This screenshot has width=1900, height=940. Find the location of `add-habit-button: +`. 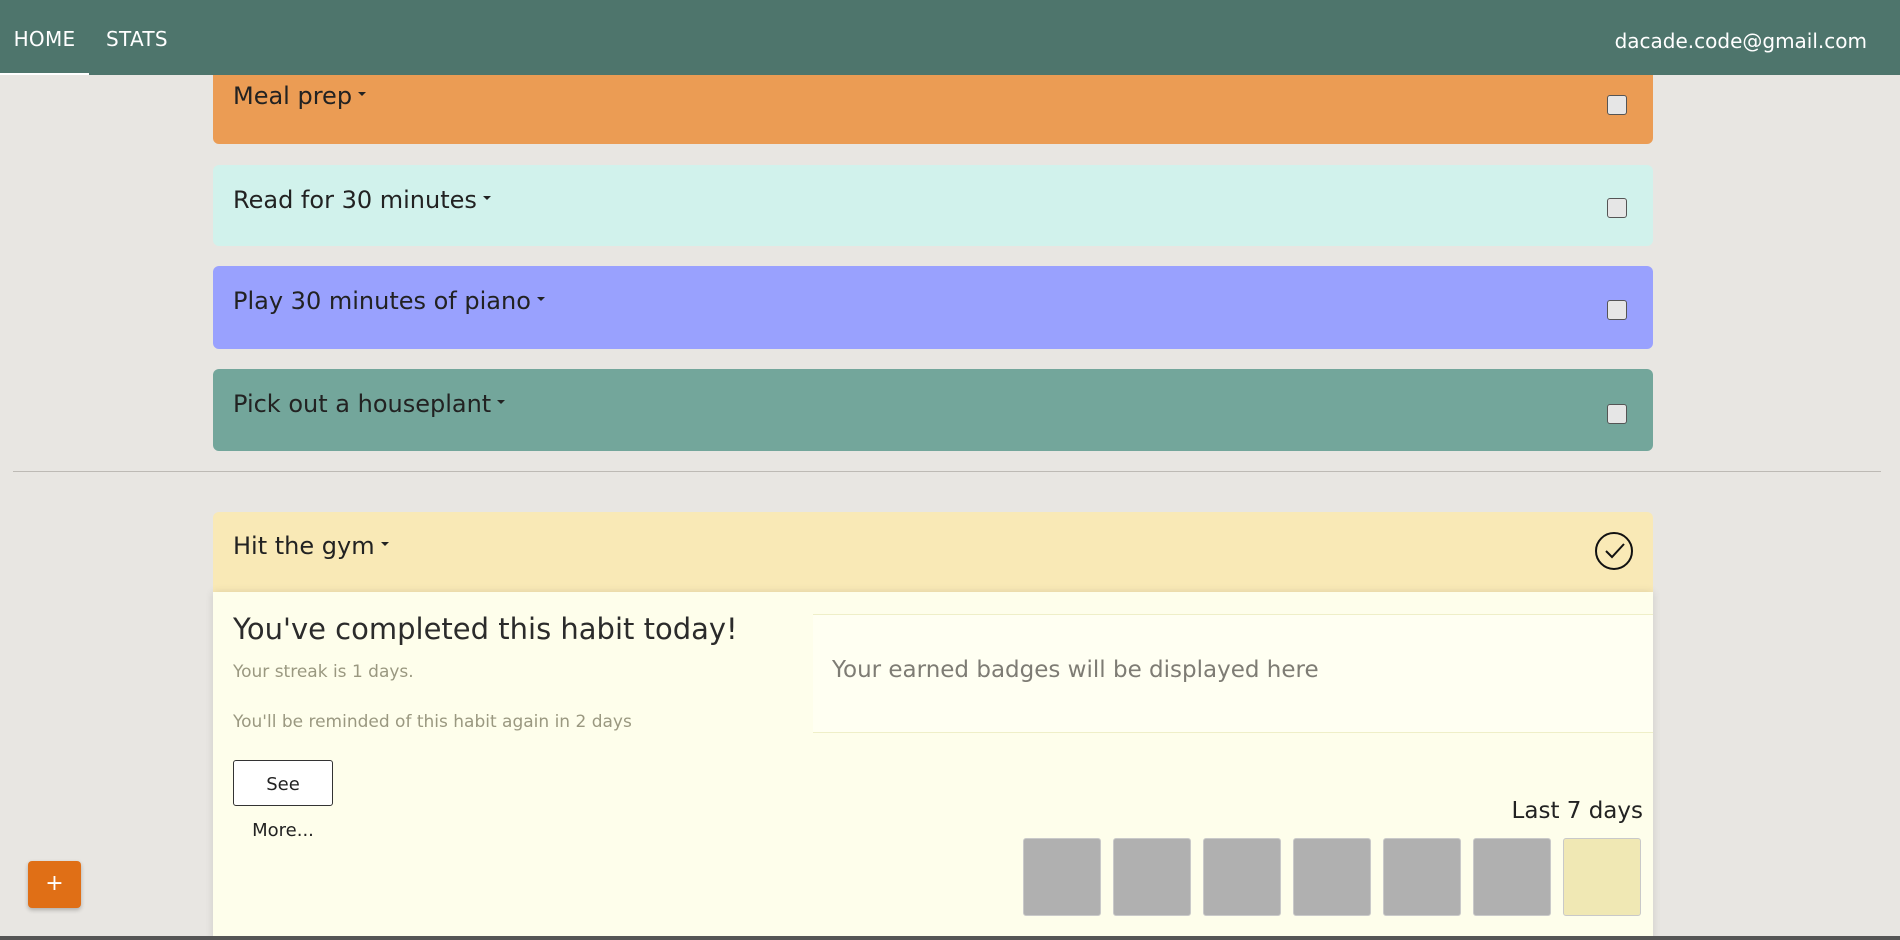

add-habit-button: + is located at coordinates (54, 884).